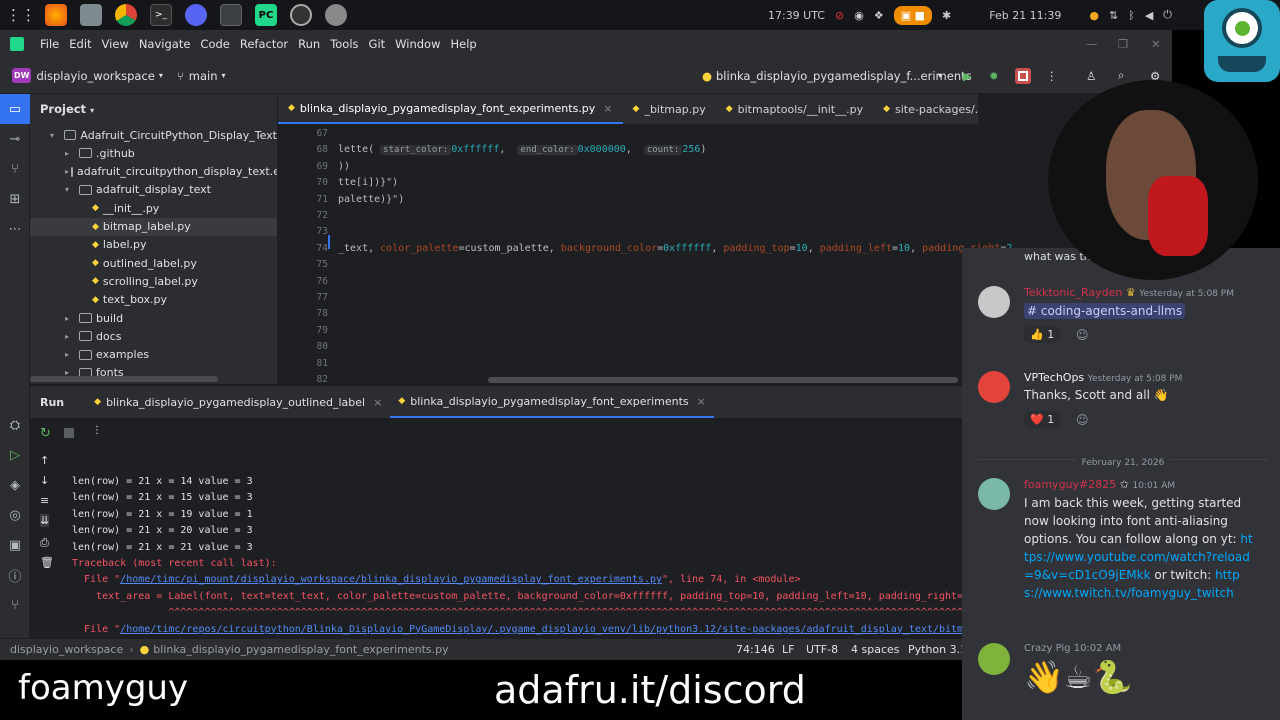 Image resolution: width=1280 pixels, height=720 pixels. What do you see at coordinates (49, 44) in the screenshot?
I see `menu-file: File` at bounding box center [49, 44].